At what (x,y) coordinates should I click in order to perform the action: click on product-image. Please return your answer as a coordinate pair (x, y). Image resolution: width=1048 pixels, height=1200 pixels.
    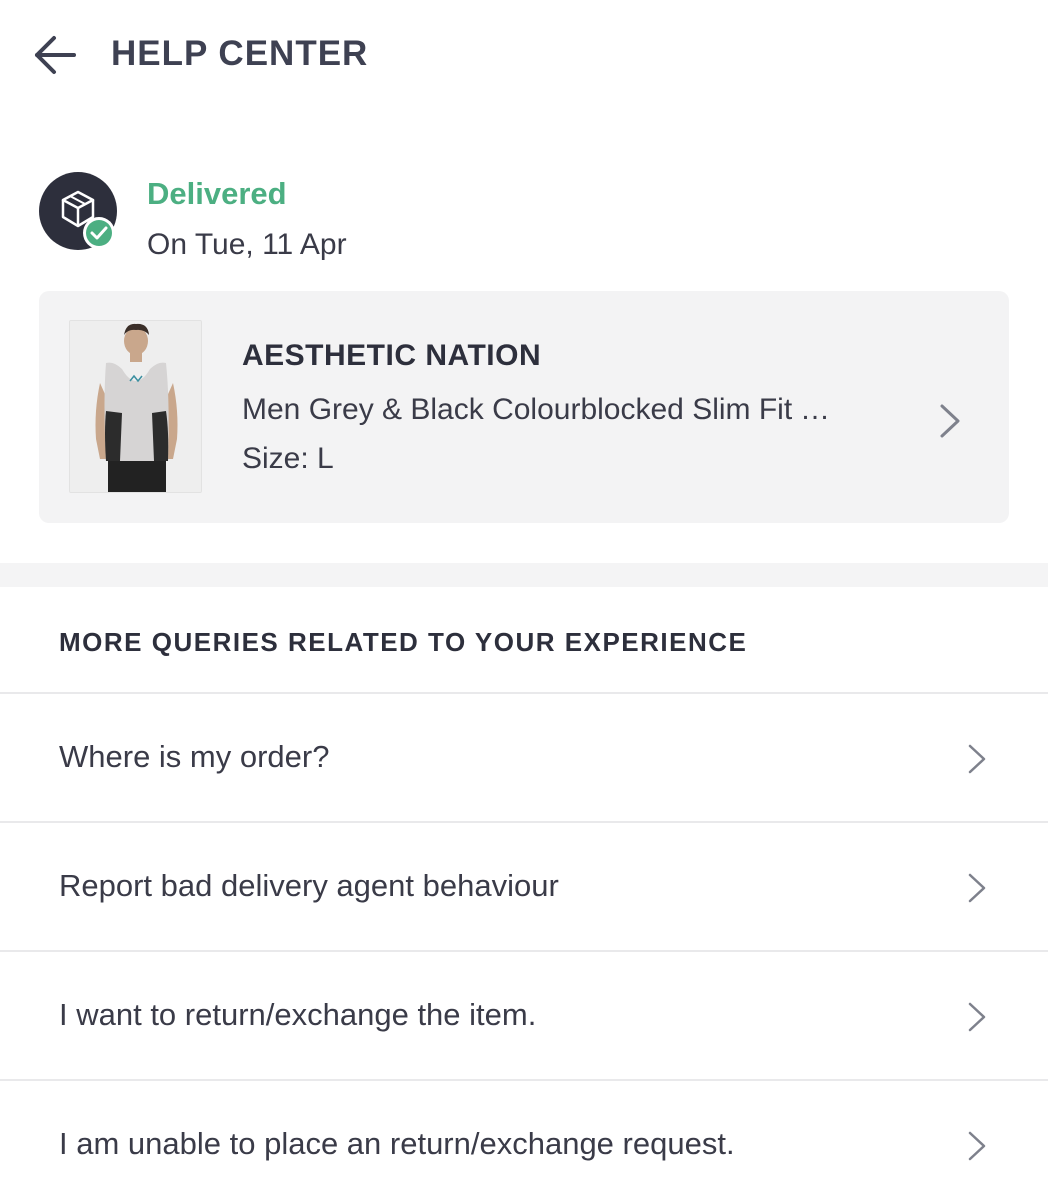
    Looking at the image, I should click on (135, 406).